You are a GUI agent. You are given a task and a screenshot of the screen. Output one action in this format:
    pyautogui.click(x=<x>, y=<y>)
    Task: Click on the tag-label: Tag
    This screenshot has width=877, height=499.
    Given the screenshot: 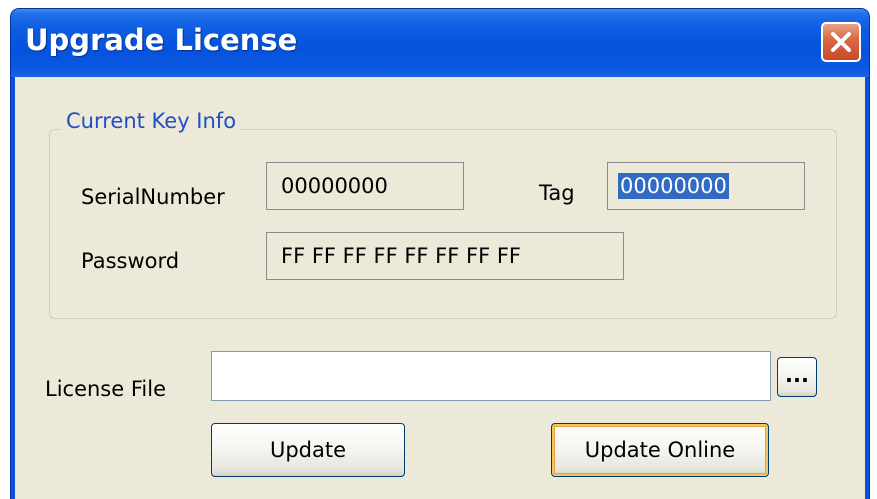 What is the action you would take?
    pyautogui.click(x=557, y=193)
    